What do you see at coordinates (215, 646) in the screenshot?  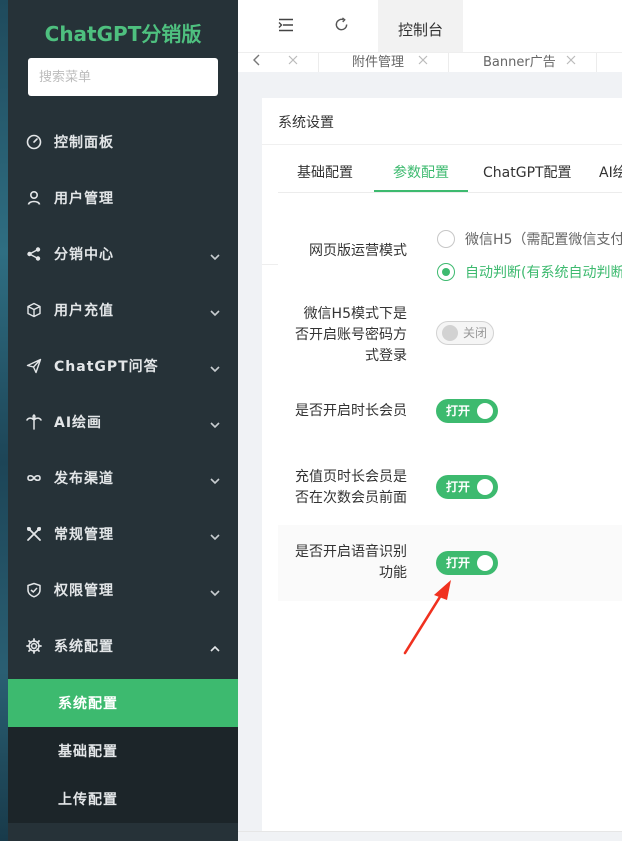 I see `chevron-up-icon` at bounding box center [215, 646].